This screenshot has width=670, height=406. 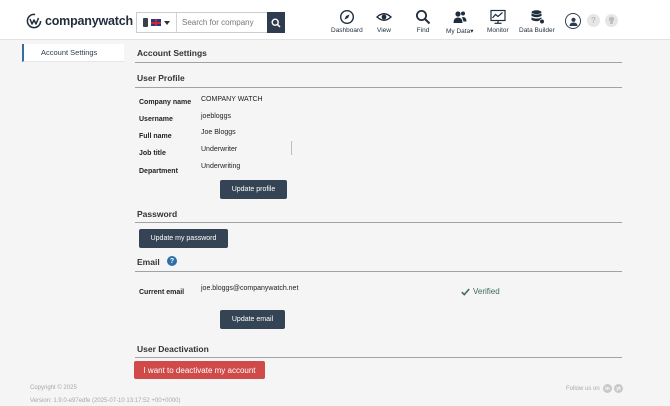 What do you see at coordinates (252, 319) in the screenshot?
I see `update-email-button: Update email` at bounding box center [252, 319].